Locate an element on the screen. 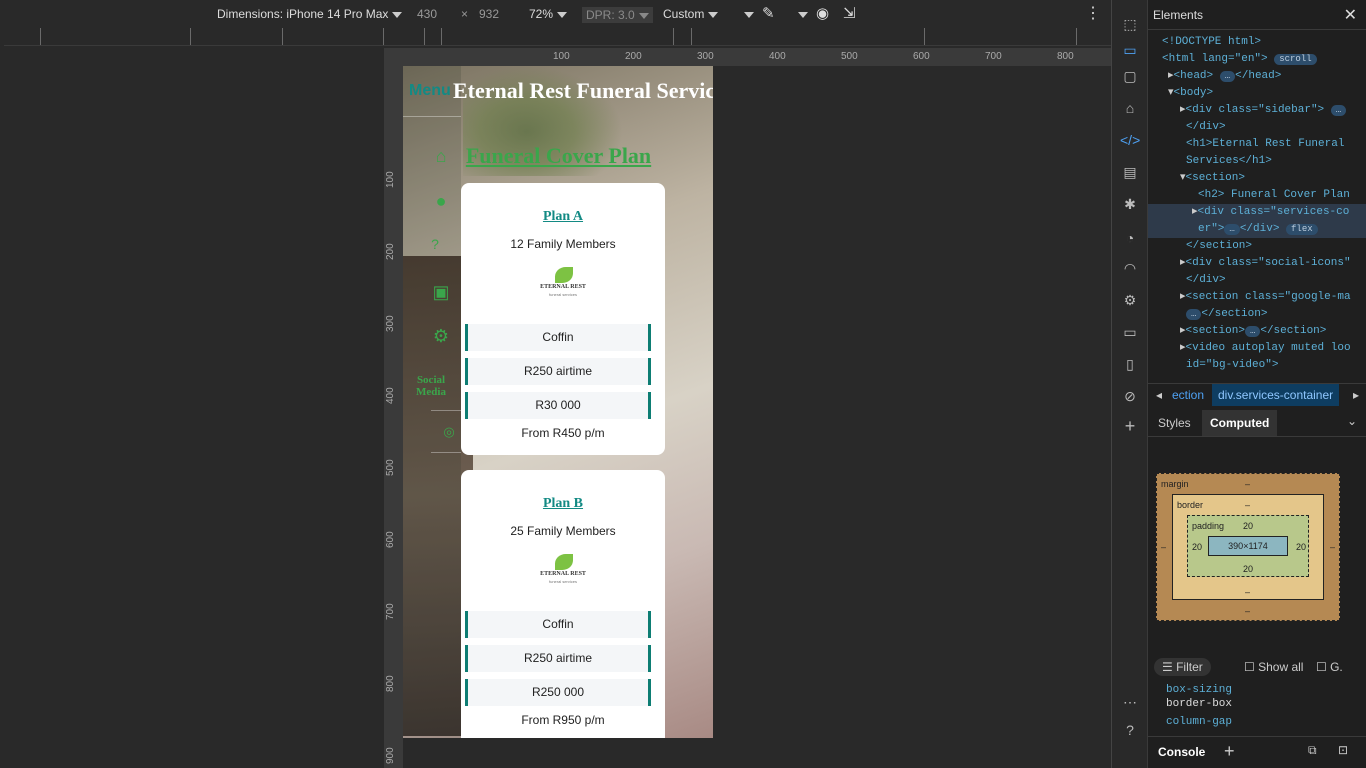 The image size is (1366, 768). close-icon: ✕ is located at coordinates (1350, 15).